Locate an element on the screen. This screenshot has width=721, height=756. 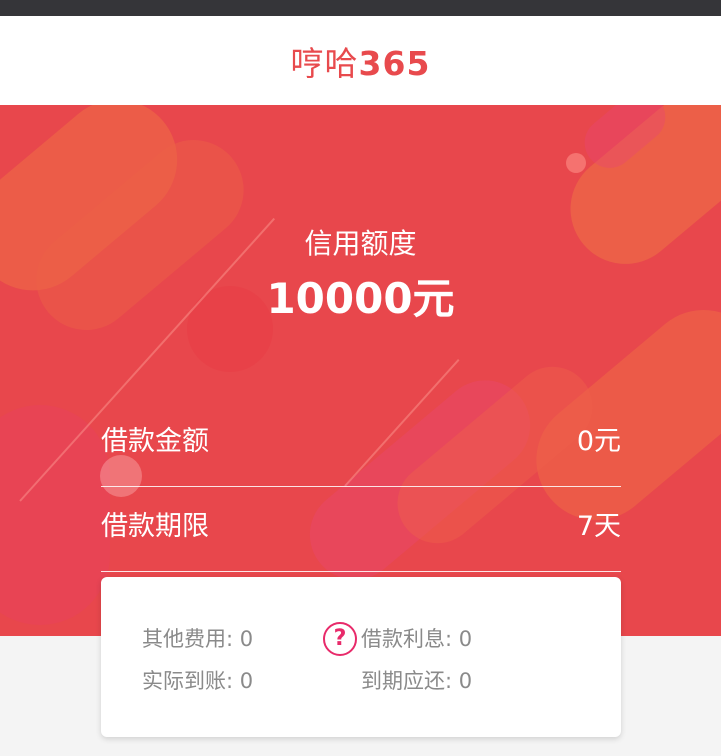
loan-amount-value: 0元 is located at coordinates (598, 441).